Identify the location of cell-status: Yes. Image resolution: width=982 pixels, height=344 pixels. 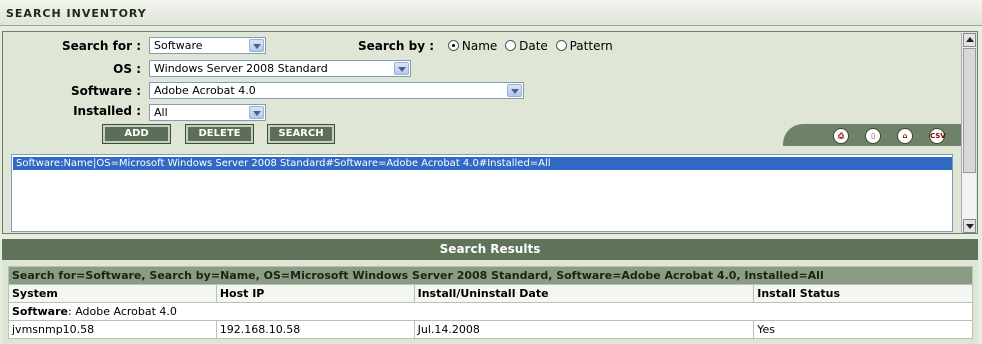
(863, 329).